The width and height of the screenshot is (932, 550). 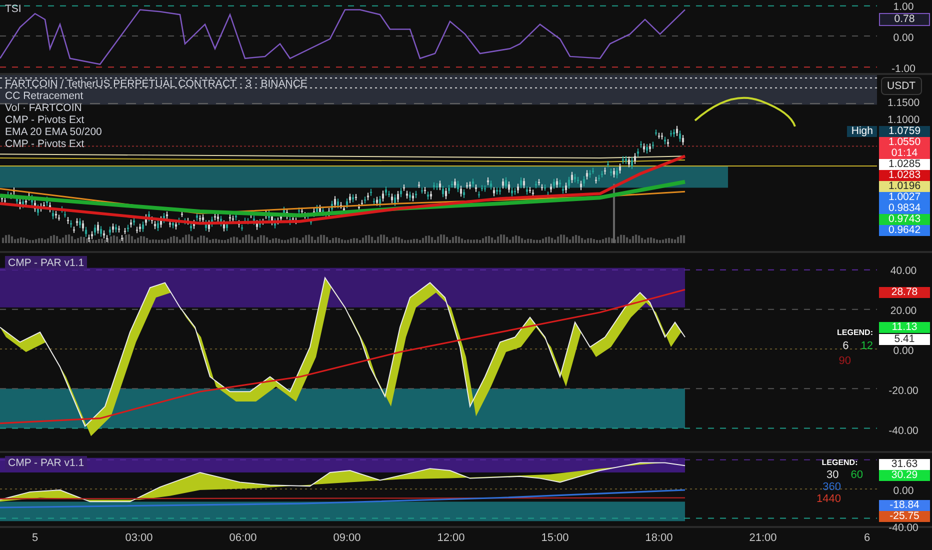 What do you see at coordinates (904, 219) in the screenshot?
I see `price-value: 0.9743` at bounding box center [904, 219].